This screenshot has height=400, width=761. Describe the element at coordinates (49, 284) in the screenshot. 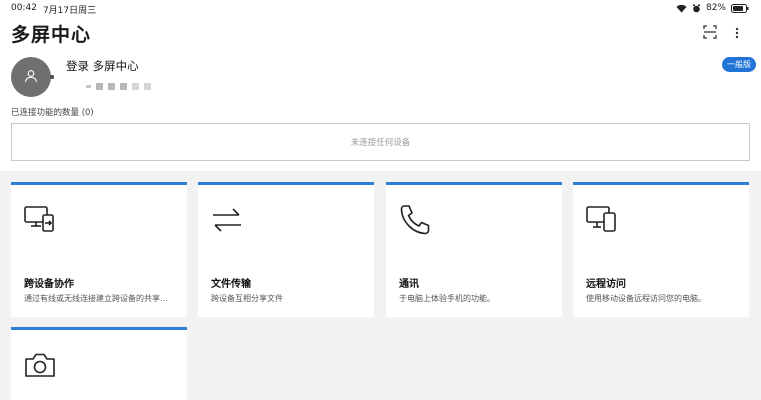

I see `feature-title: 跨设备协作` at that location.